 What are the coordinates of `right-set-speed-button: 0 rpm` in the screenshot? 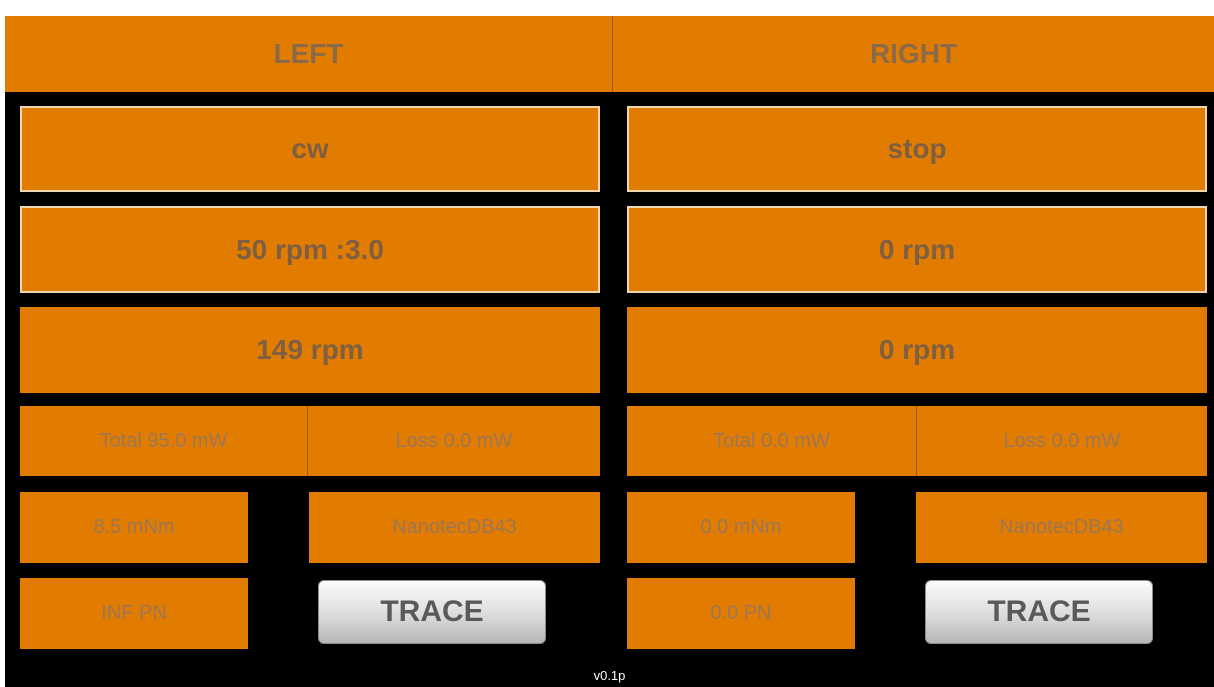 It's located at (917, 249).